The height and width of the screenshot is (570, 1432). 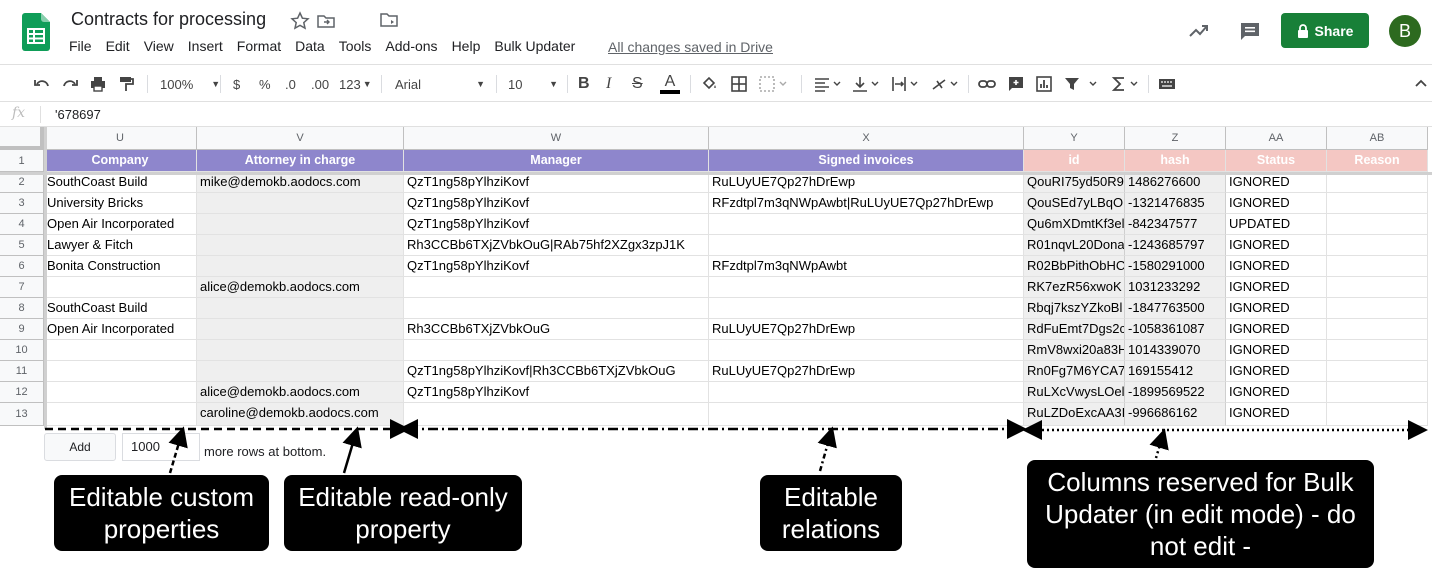 What do you see at coordinates (1074, 245) in the screenshot?
I see `table-cell: R01nqvL20Dona` at bounding box center [1074, 245].